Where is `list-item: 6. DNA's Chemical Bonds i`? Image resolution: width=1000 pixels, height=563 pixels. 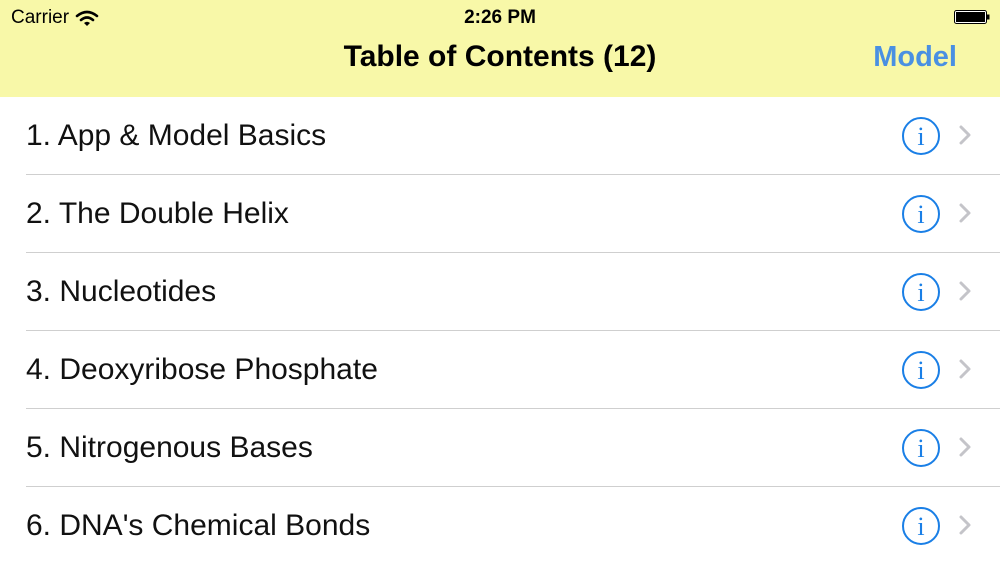 list-item: 6. DNA's Chemical Bonds i is located at coordinates (513, 525).